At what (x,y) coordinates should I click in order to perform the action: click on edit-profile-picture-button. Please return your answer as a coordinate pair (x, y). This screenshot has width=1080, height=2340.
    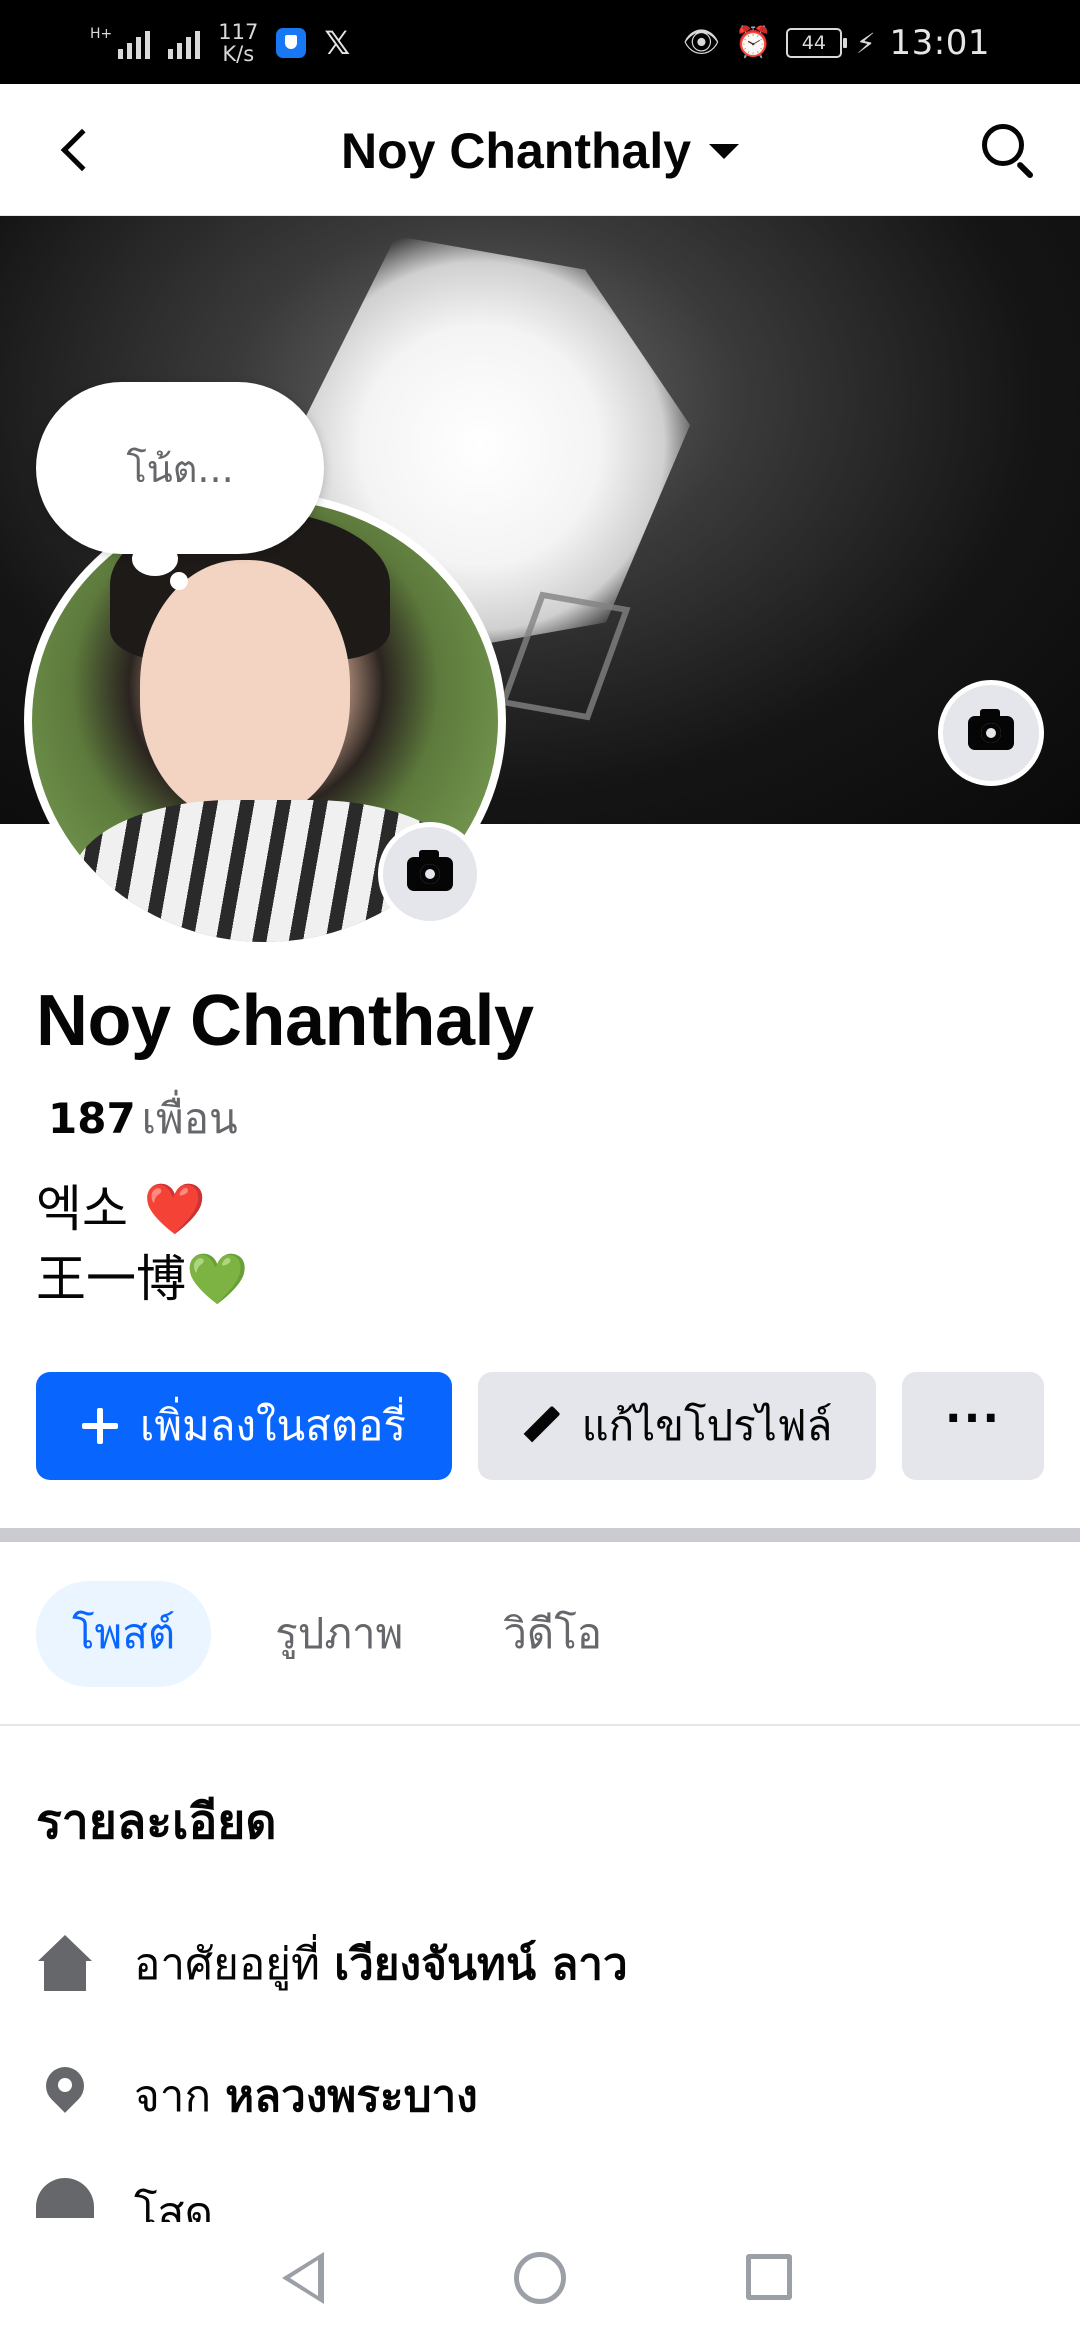
    Looking at the image, I should click on (430, 874).